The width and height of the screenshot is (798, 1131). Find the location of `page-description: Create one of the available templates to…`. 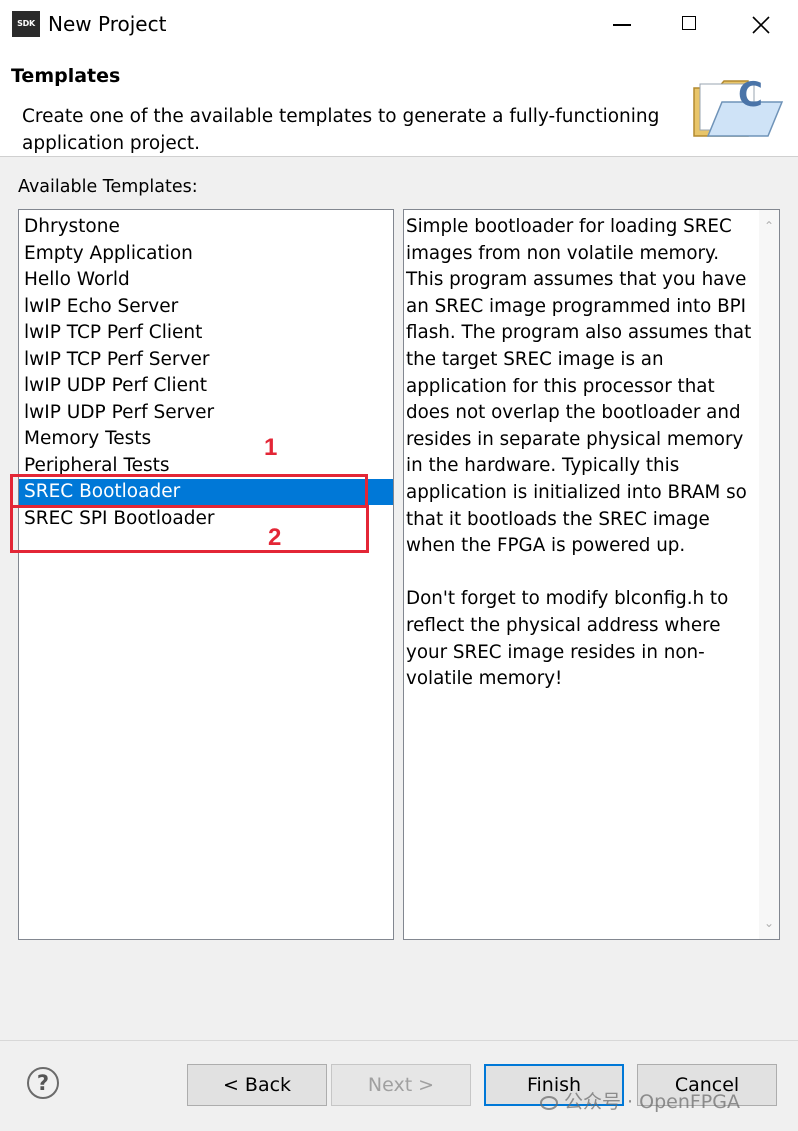

page-description: Create one of the available templates to… is located at coordinates (341, 130).